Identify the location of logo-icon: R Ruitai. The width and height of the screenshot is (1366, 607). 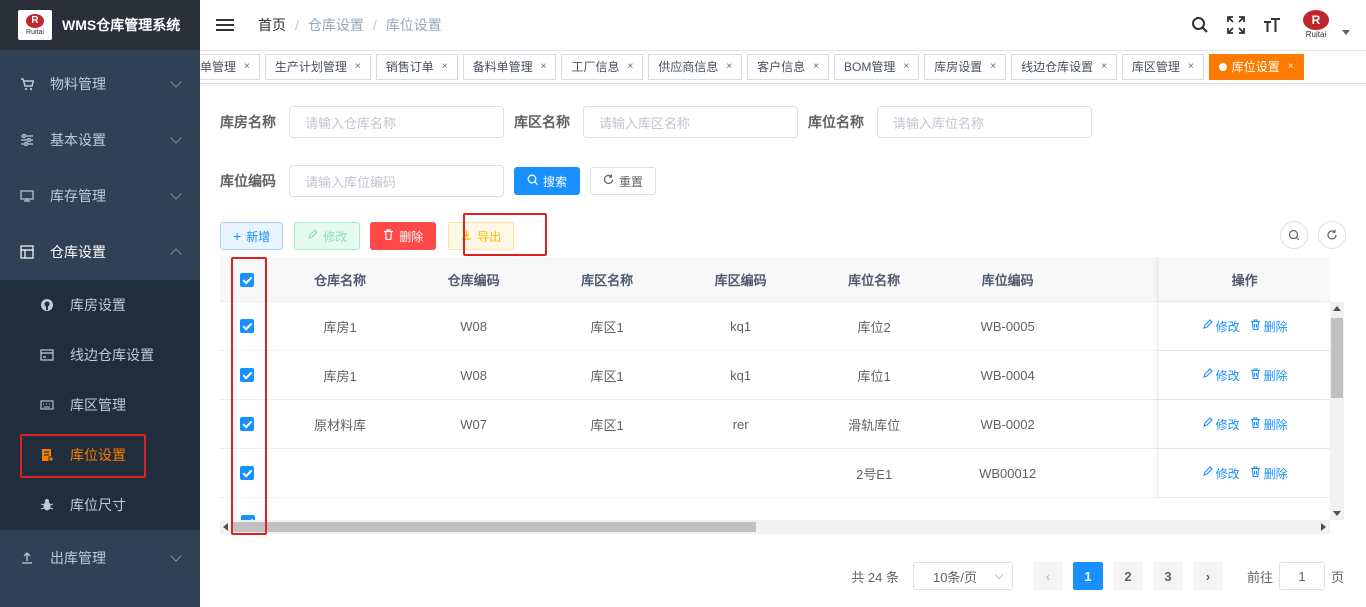
(35, 25).